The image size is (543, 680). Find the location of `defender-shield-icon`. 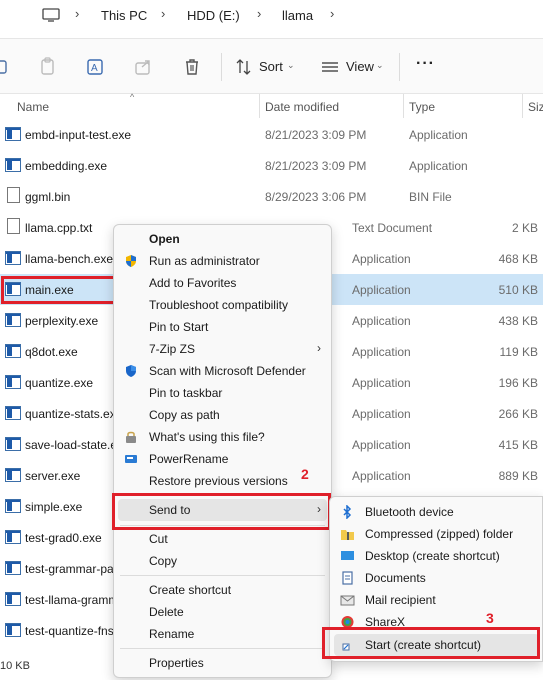

defender-shield-icon is located at coordinates (131, 371).